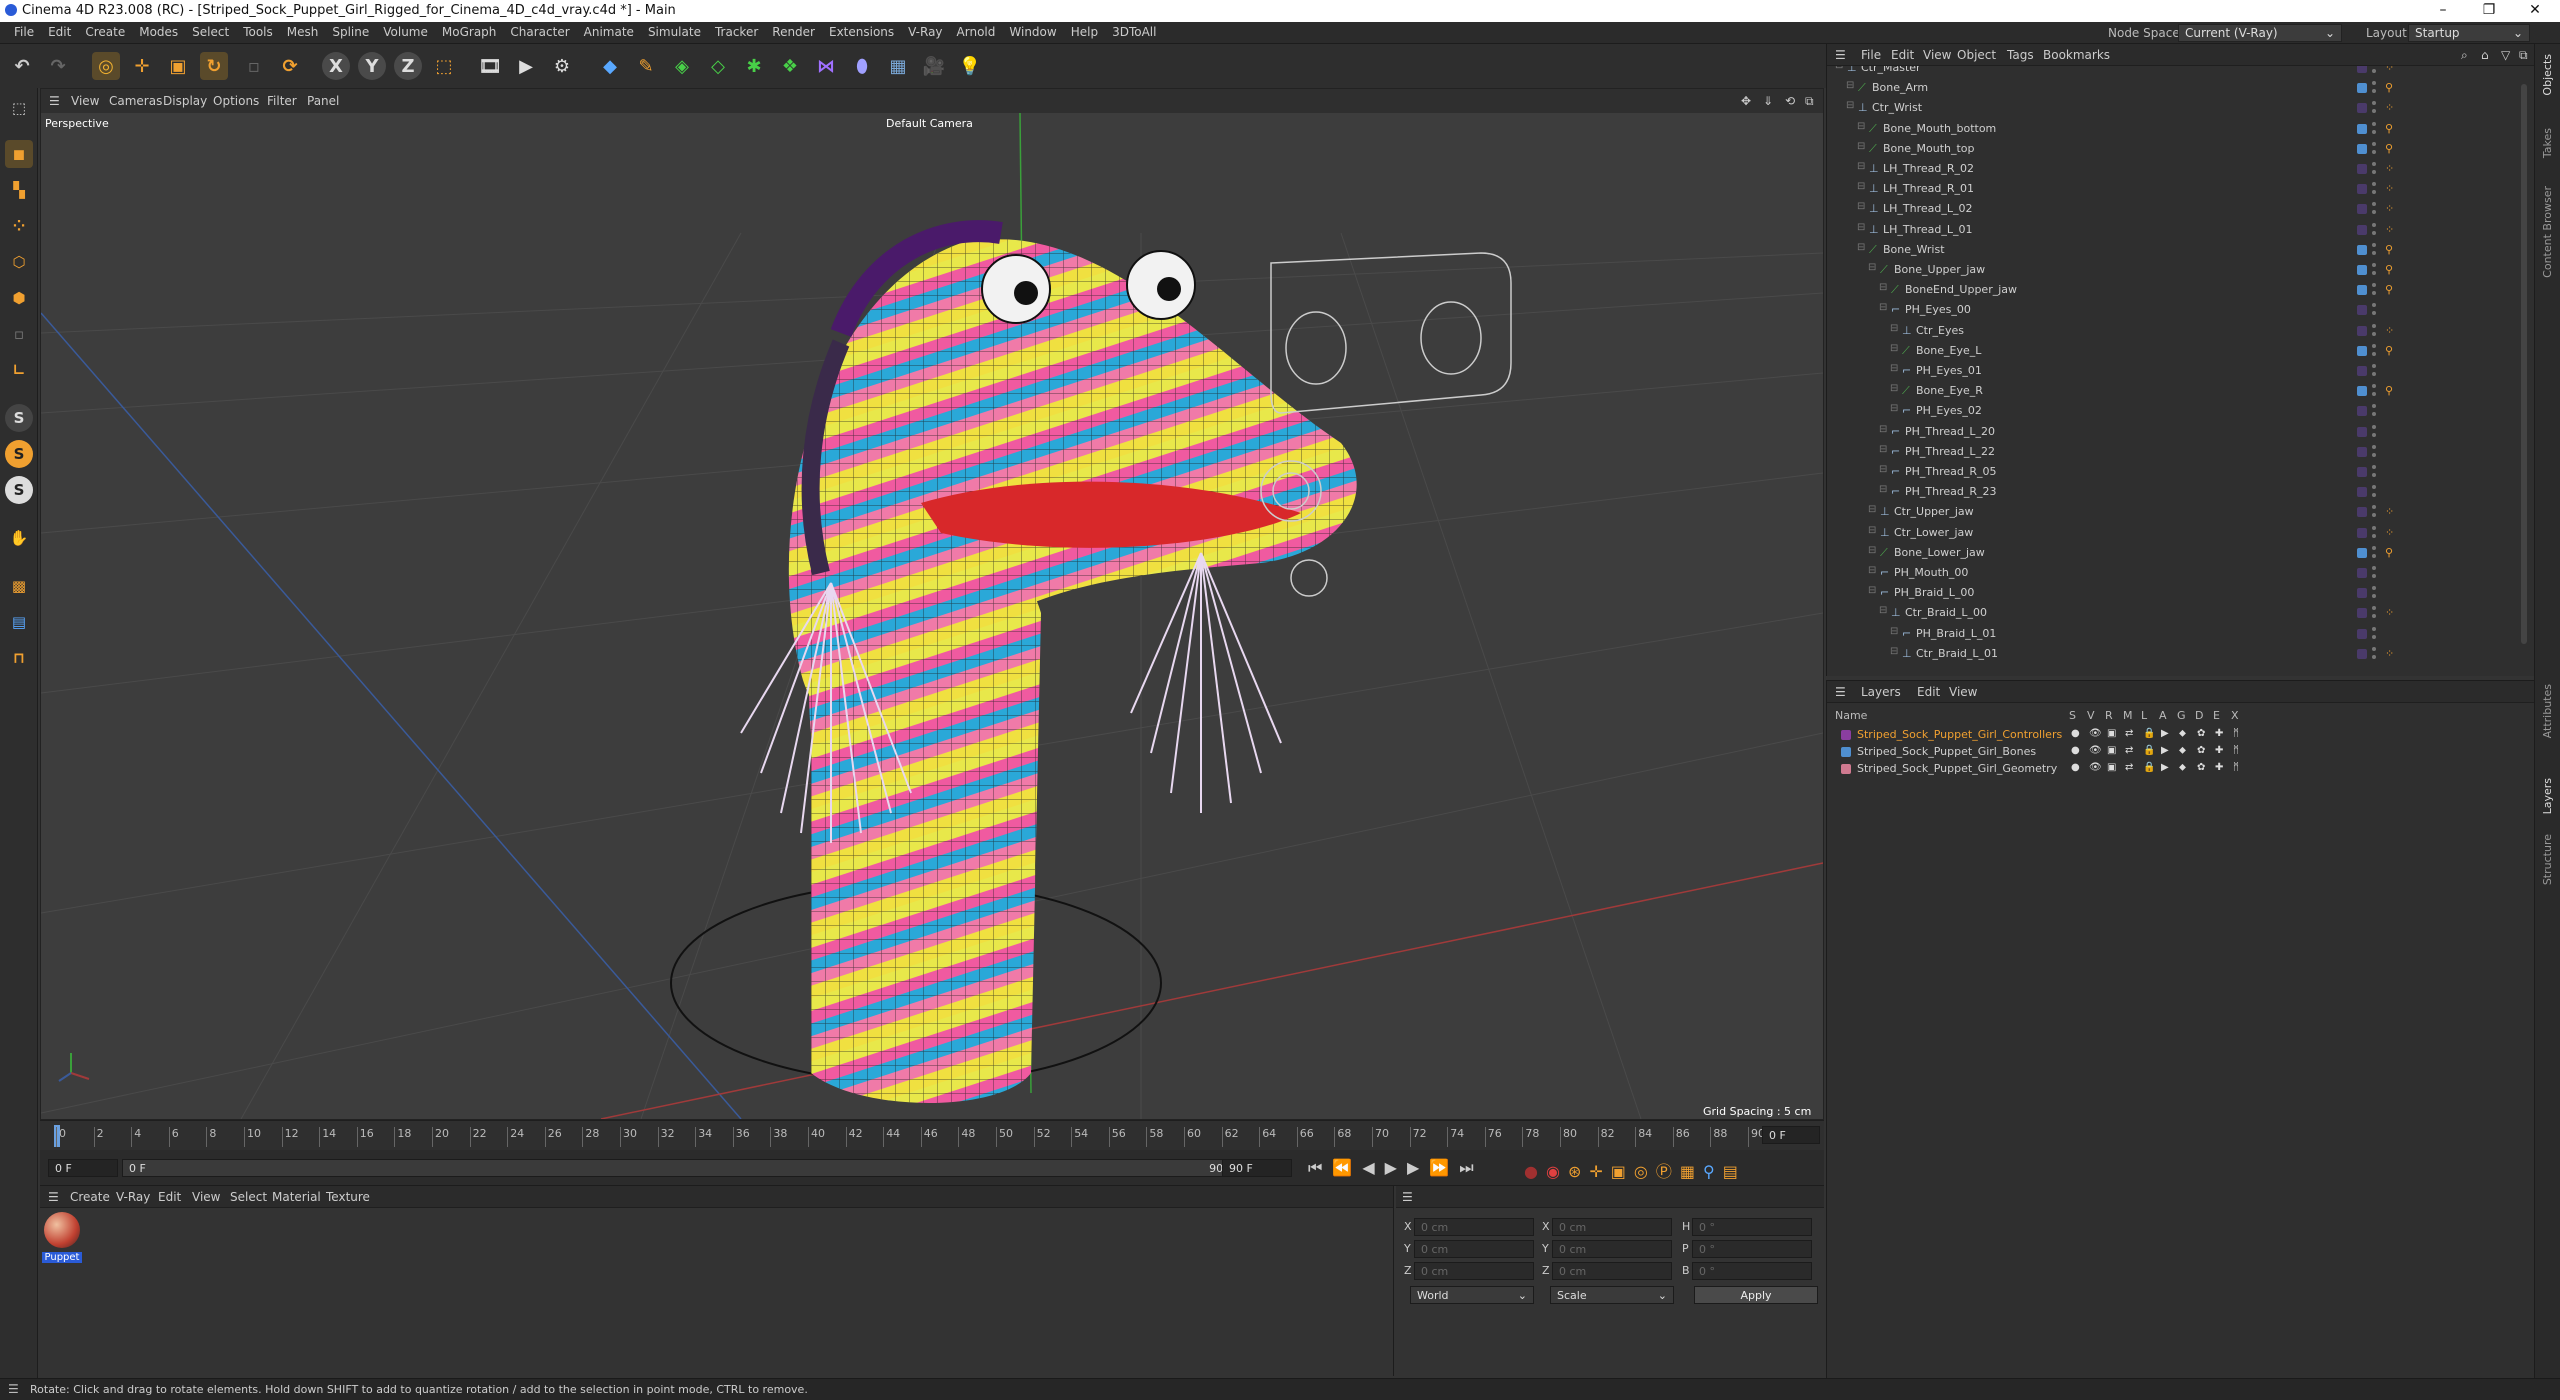 This screenshot has width=2560, height=1400. I want to click on minimize-icon: –, so click(2443, 10).